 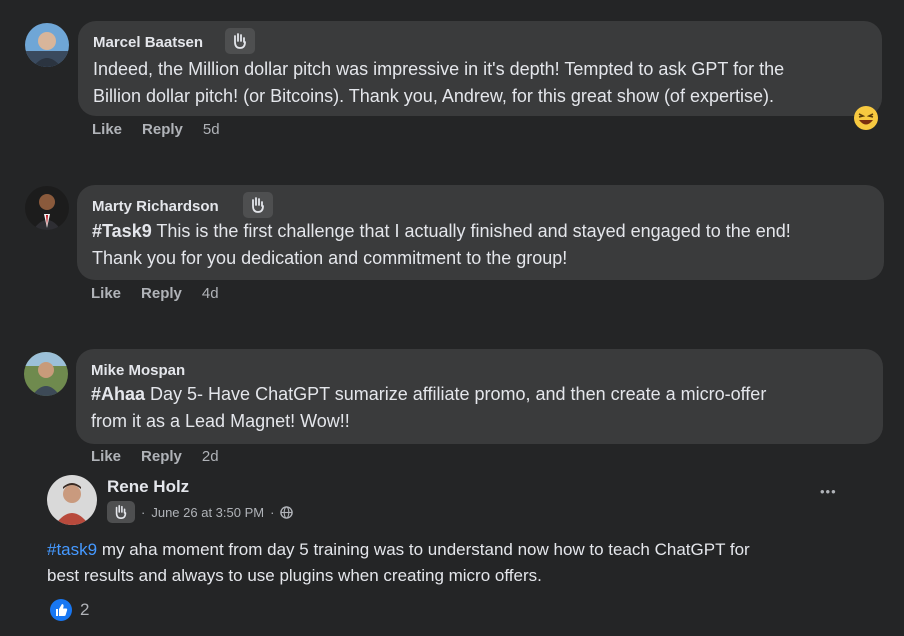 I want to click on comment-timestamp: 4d, so click(x=210, y=293).